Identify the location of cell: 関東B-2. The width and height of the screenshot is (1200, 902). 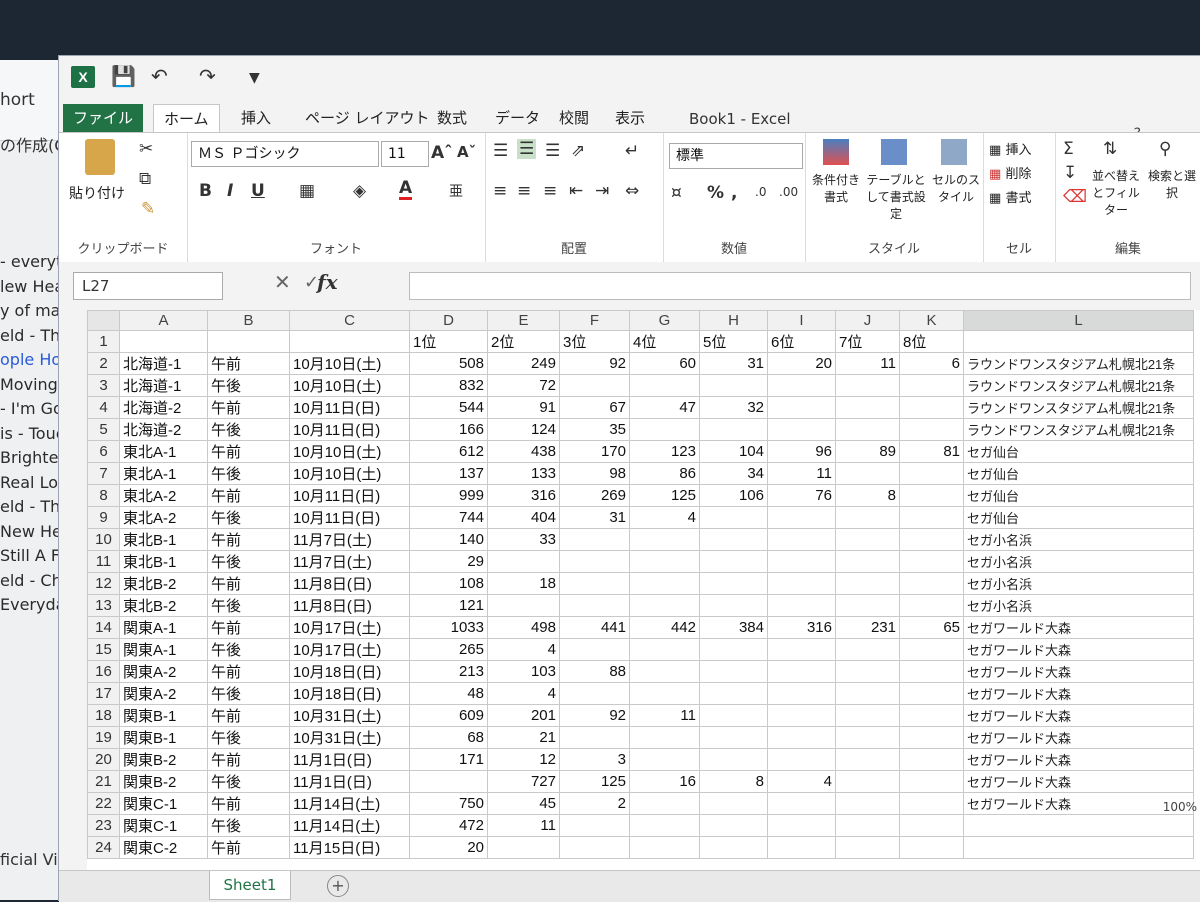
(163, 781).